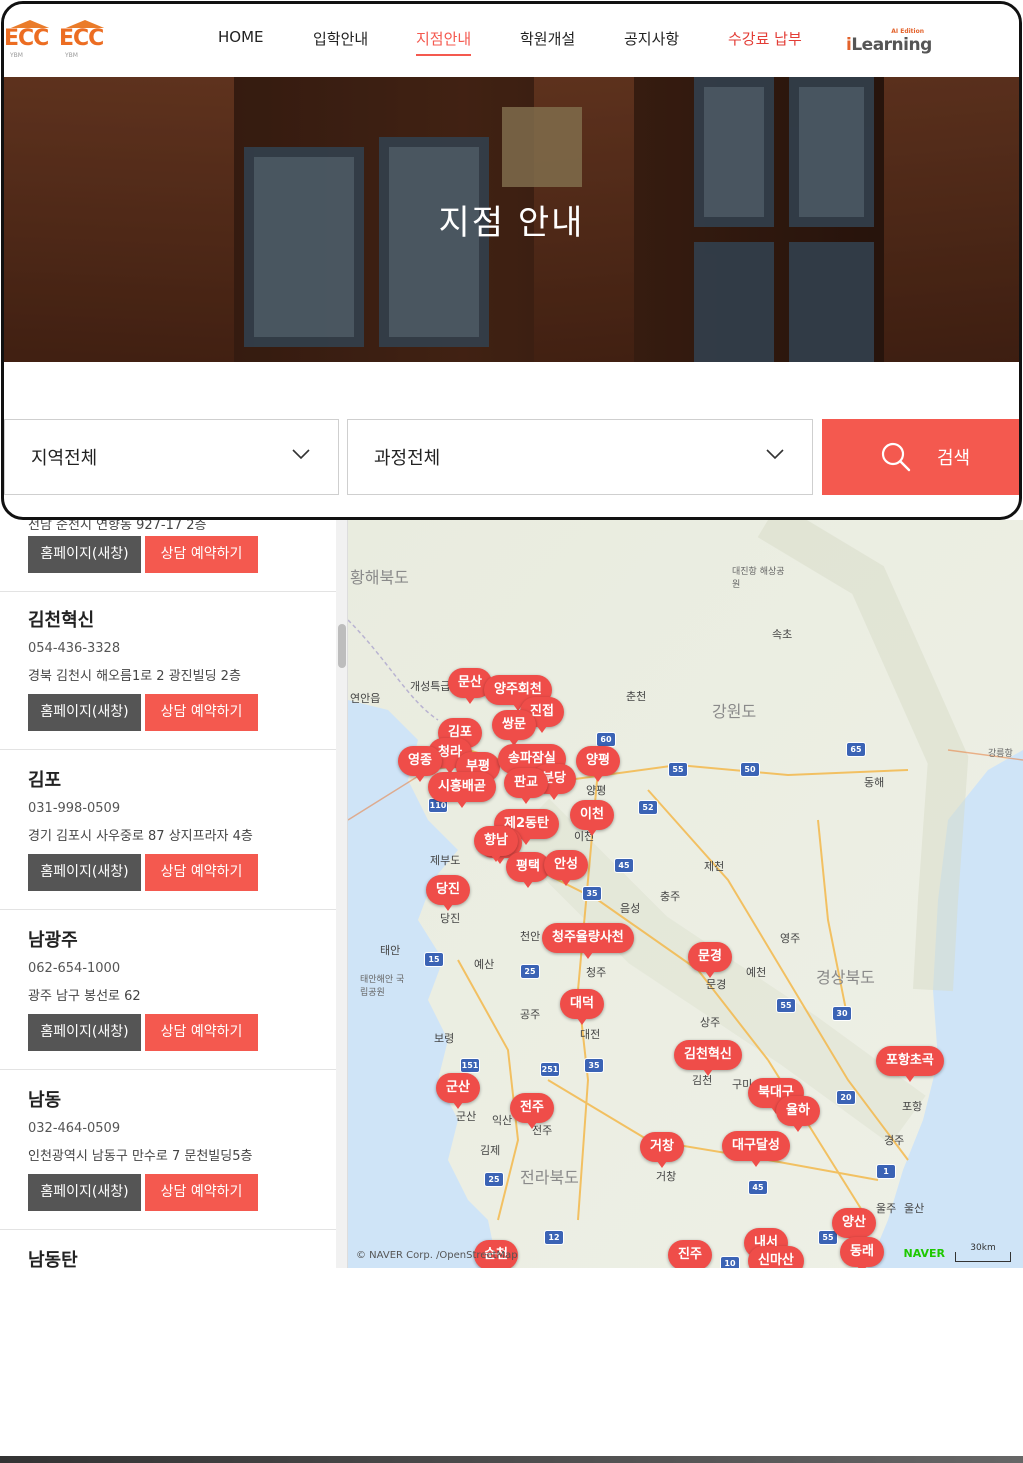 This screenshot has height=1463, width=1023. Describe the element at coordinates (532, 1111) in the screenshot. I see `map-marker: 전주` at that location.